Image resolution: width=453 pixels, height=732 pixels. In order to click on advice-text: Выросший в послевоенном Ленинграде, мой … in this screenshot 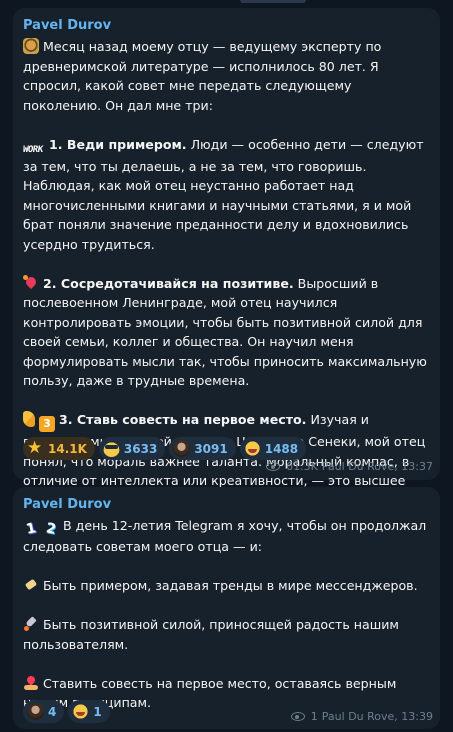, I will do `click(225, 332)`.